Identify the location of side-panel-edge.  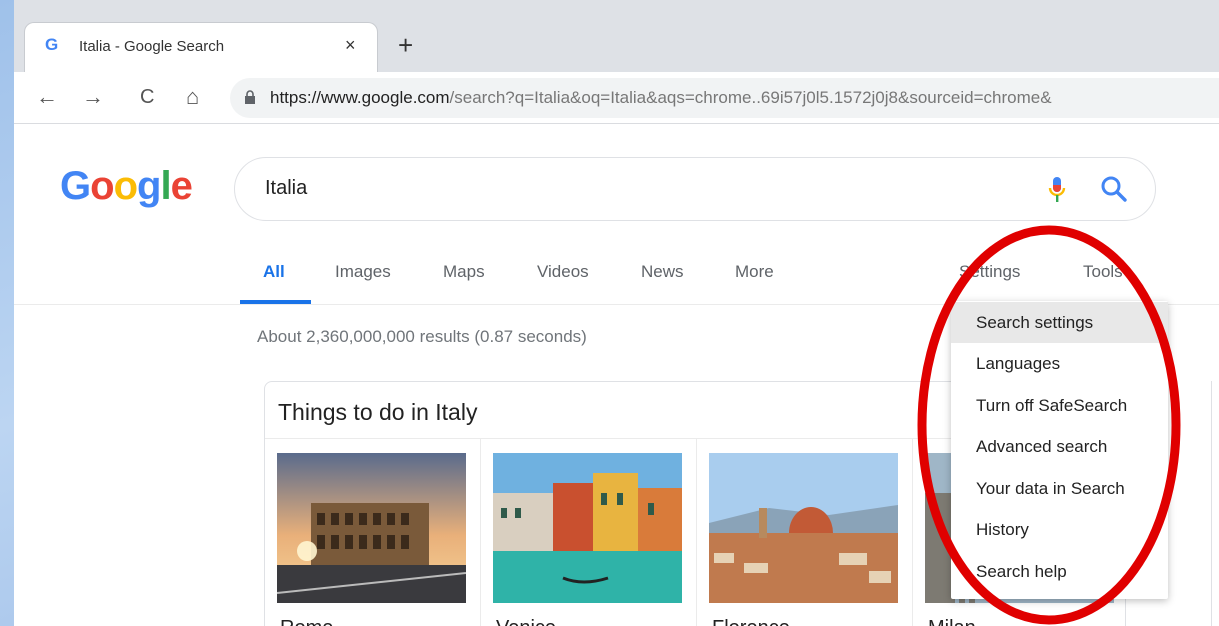
(1215, 503).